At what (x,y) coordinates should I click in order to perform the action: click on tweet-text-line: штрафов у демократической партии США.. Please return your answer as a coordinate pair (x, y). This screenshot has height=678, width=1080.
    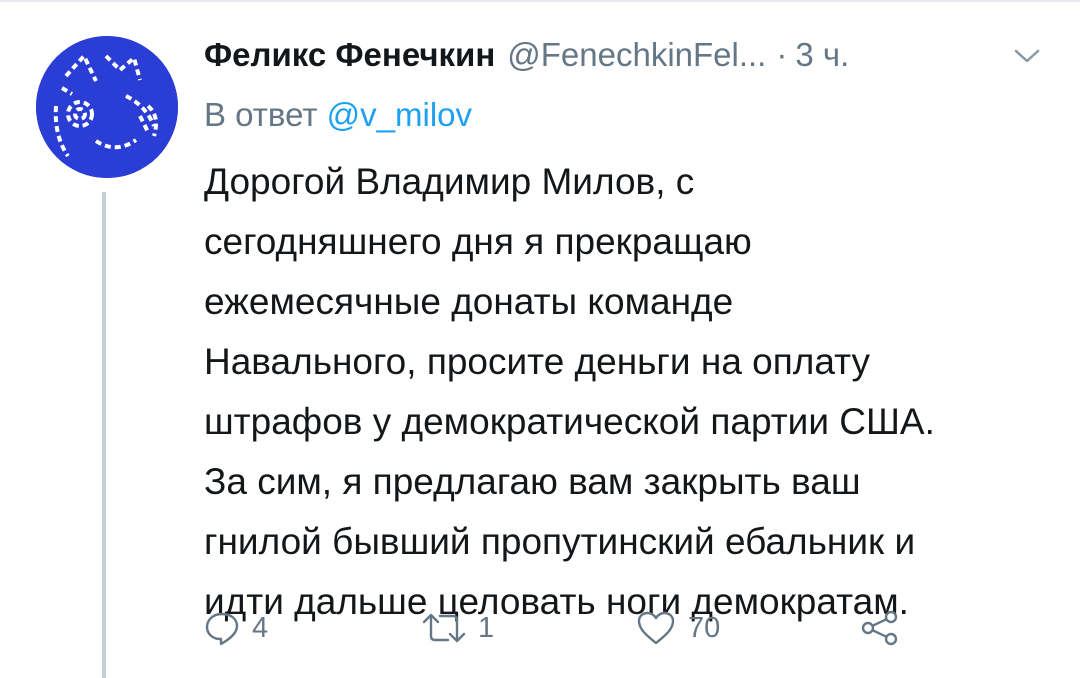
    Looking at the image, I should click on (569, 421).